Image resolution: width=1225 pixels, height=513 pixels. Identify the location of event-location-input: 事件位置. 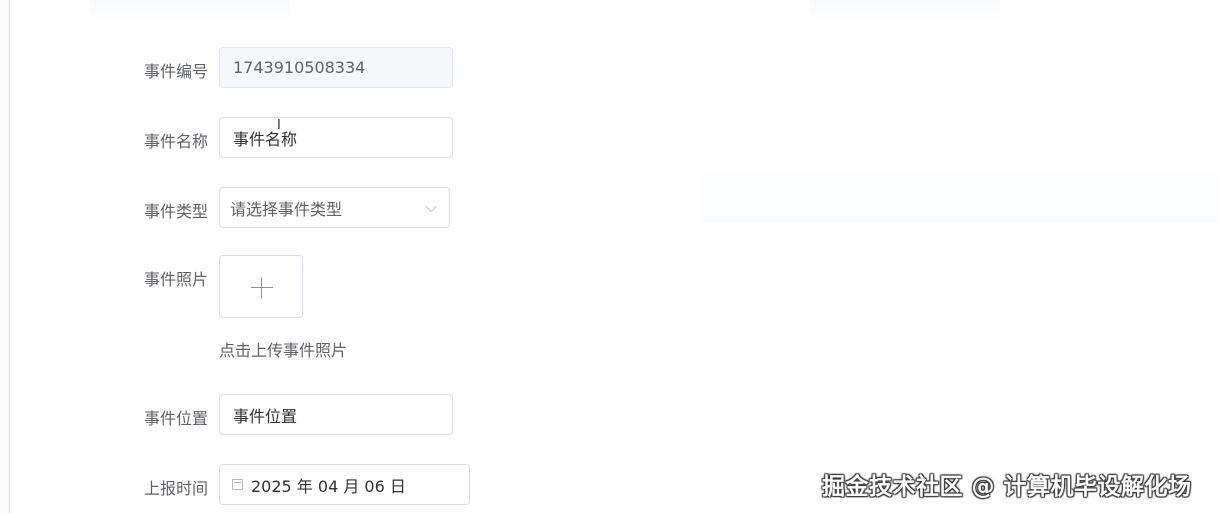
(336, 414).